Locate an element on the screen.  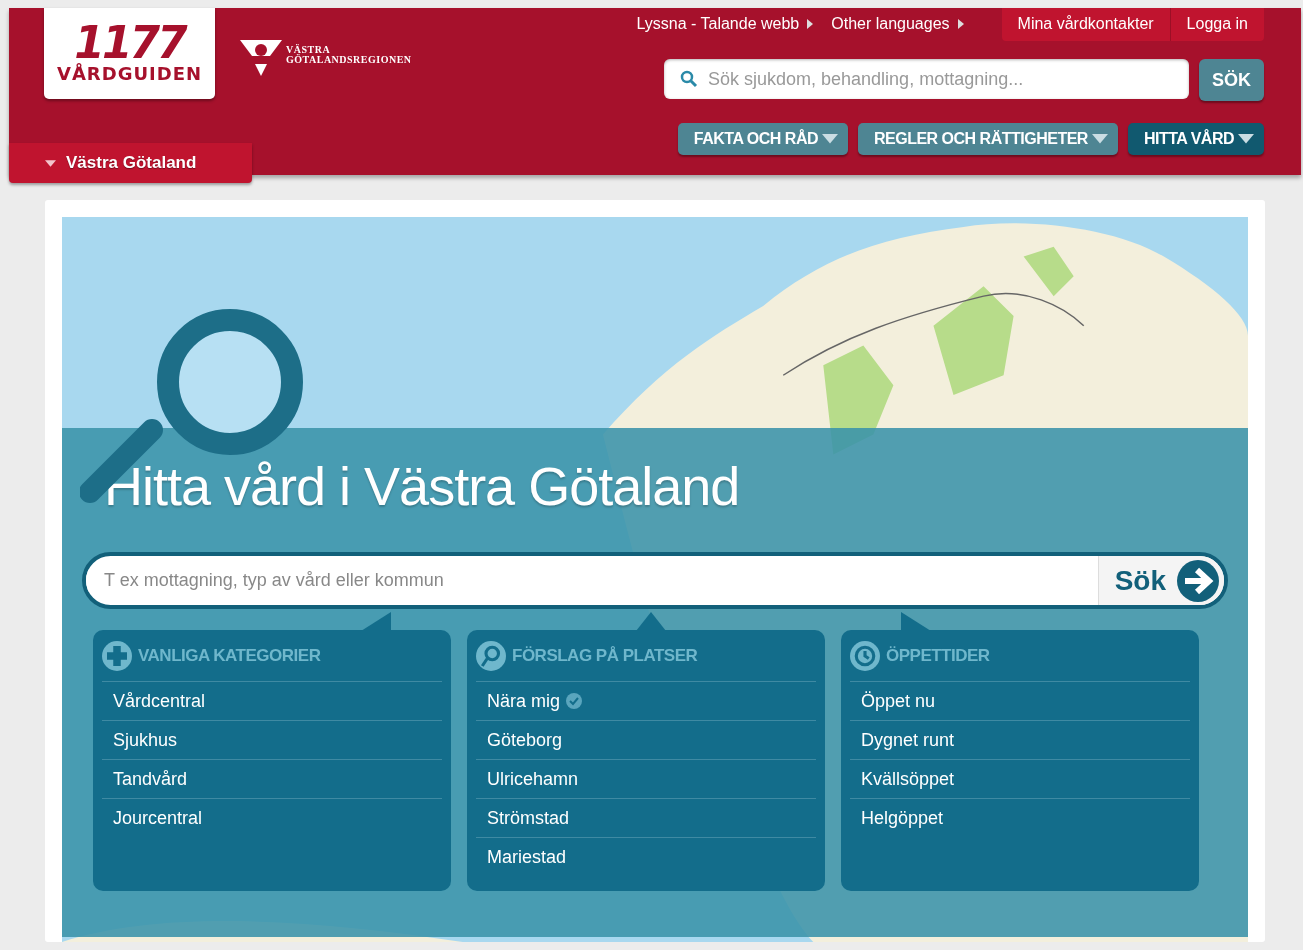
top-link: Lyssna - Talande webb is located at coordinates (725, 24).